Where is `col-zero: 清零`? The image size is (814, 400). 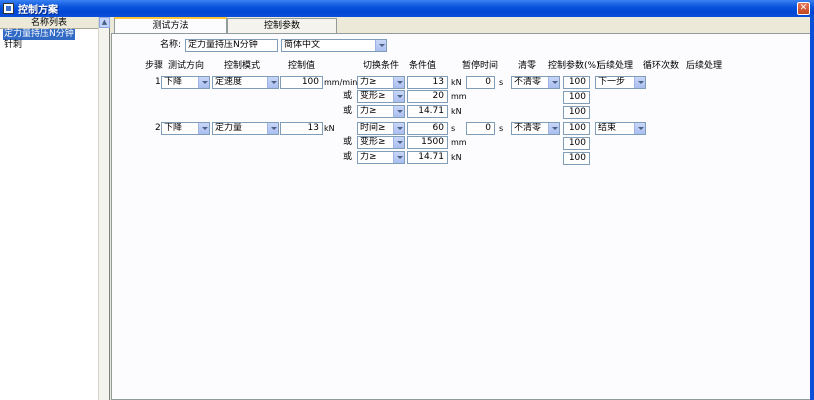 col-zero: 清零 is located at coordinates (527, 66).